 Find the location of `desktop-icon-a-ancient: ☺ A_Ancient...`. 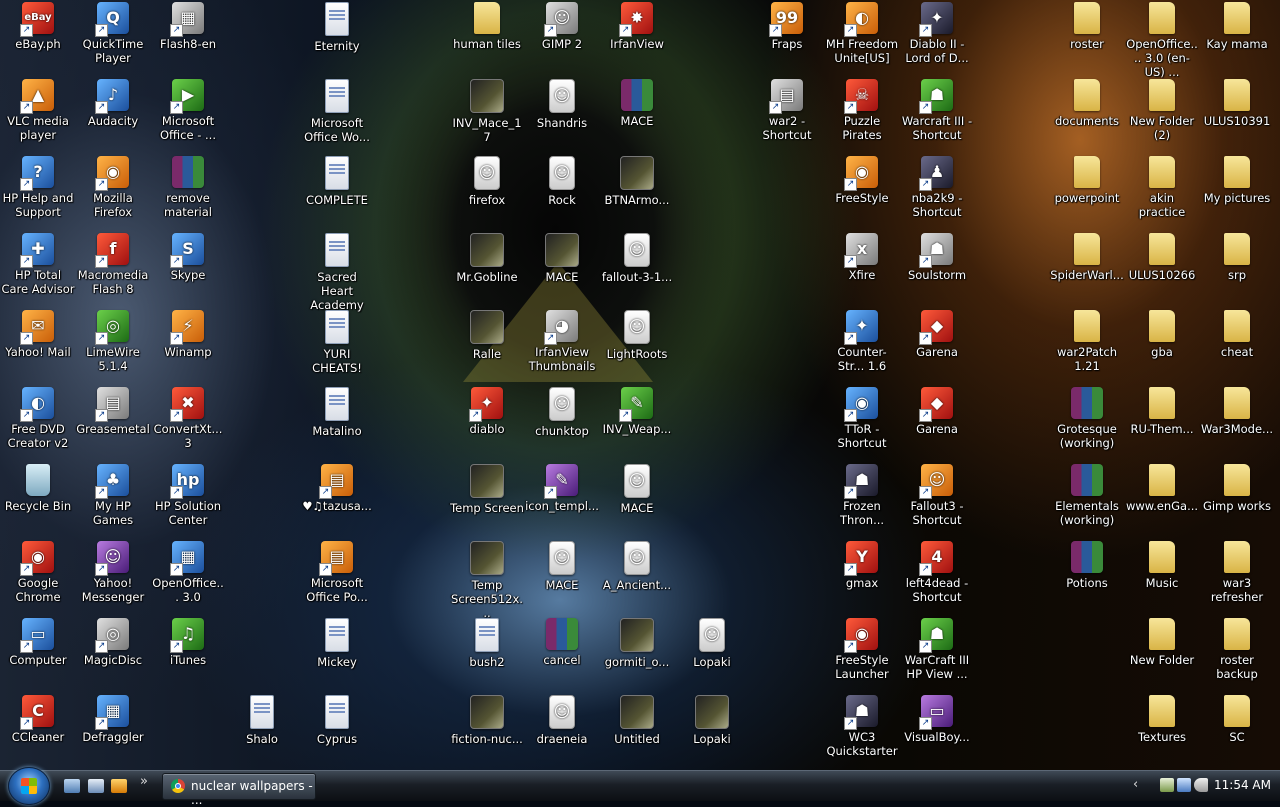

desktop-icon-a-ancient: ☺ A_Ancient... is located at coordinates (637, 576).